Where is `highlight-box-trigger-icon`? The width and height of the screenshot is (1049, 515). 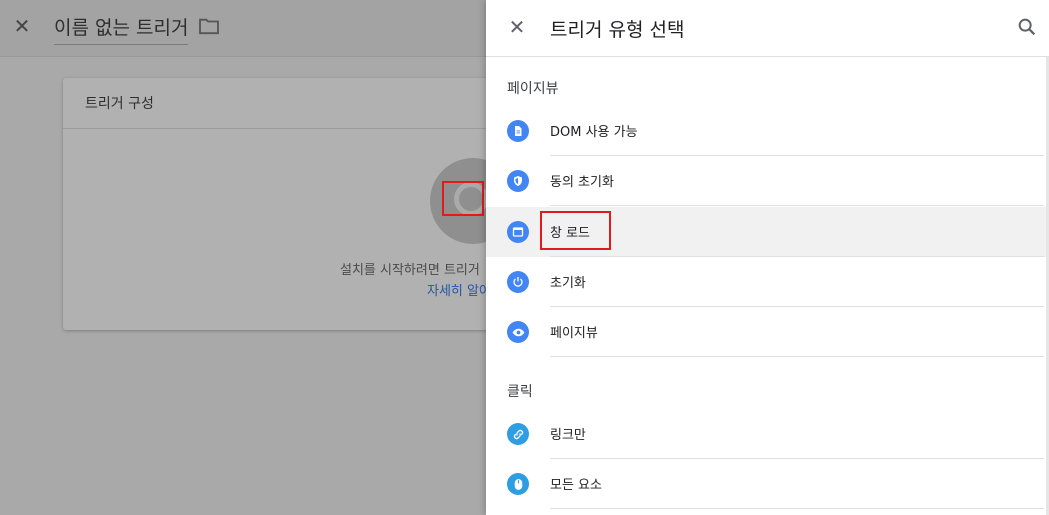 highlight-box-trigger-icon is located at coordinates (463, 198).